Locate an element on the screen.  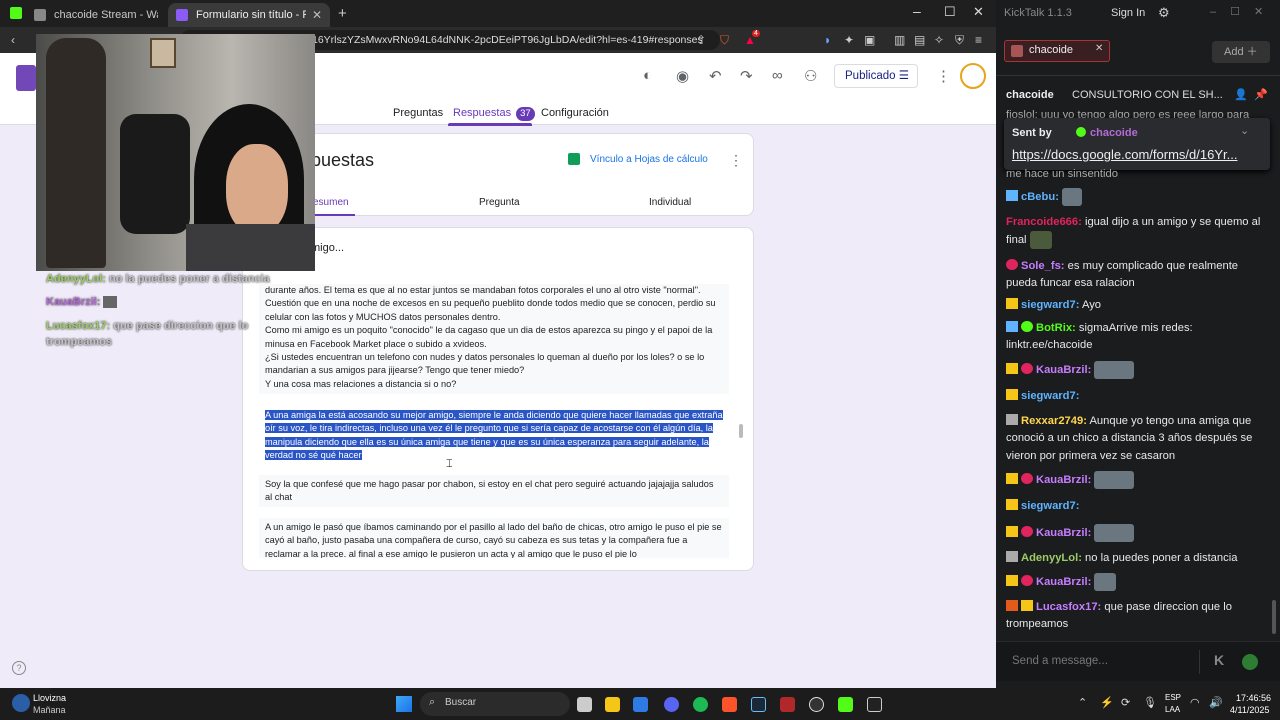
chat-username: AdenyyLol: is located at coordinates (1051, 558).